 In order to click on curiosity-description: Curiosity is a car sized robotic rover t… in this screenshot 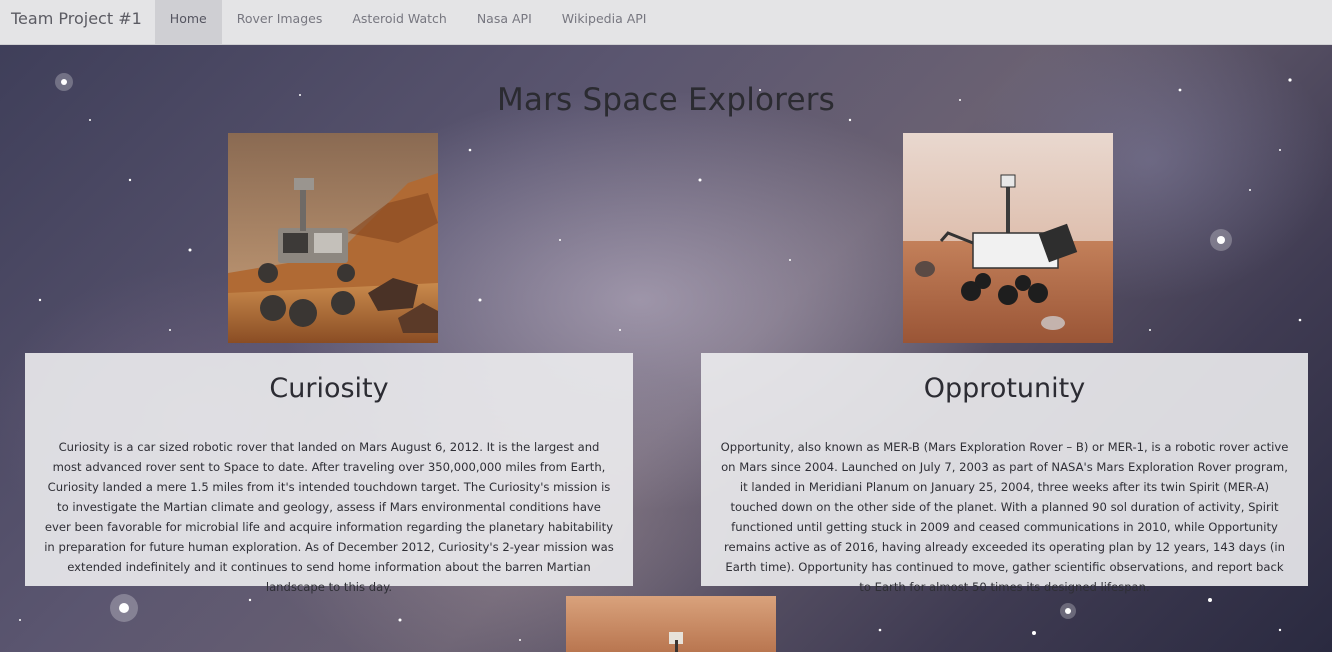, I will do `click(329, 517)`.